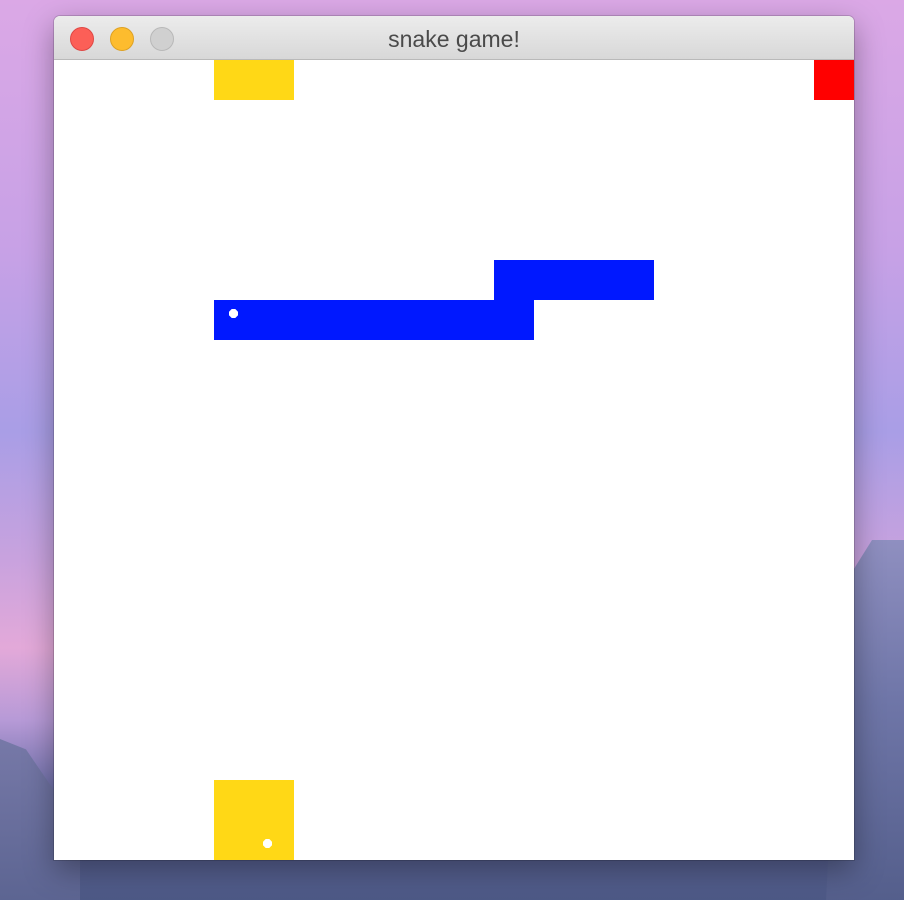  I want to click on title-bar: snake game!, so click(454, 38).